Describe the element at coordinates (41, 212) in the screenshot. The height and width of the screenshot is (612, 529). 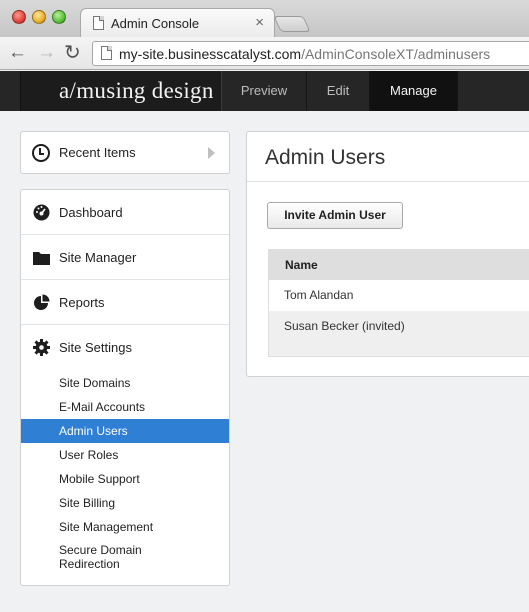
I see `dashboard-icon` at that location.